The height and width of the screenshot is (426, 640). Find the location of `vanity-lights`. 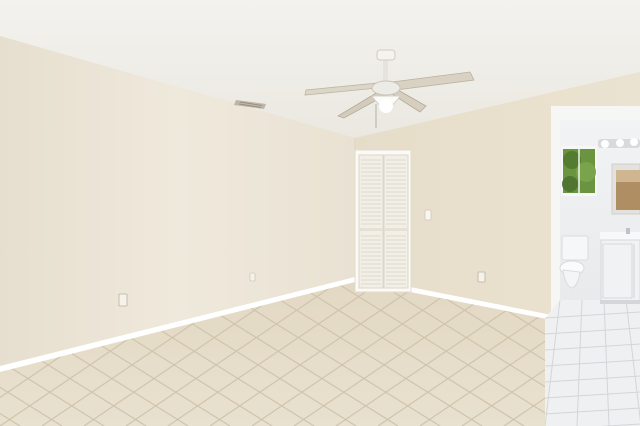

vanity-lights is located at coordinates (619, 143).